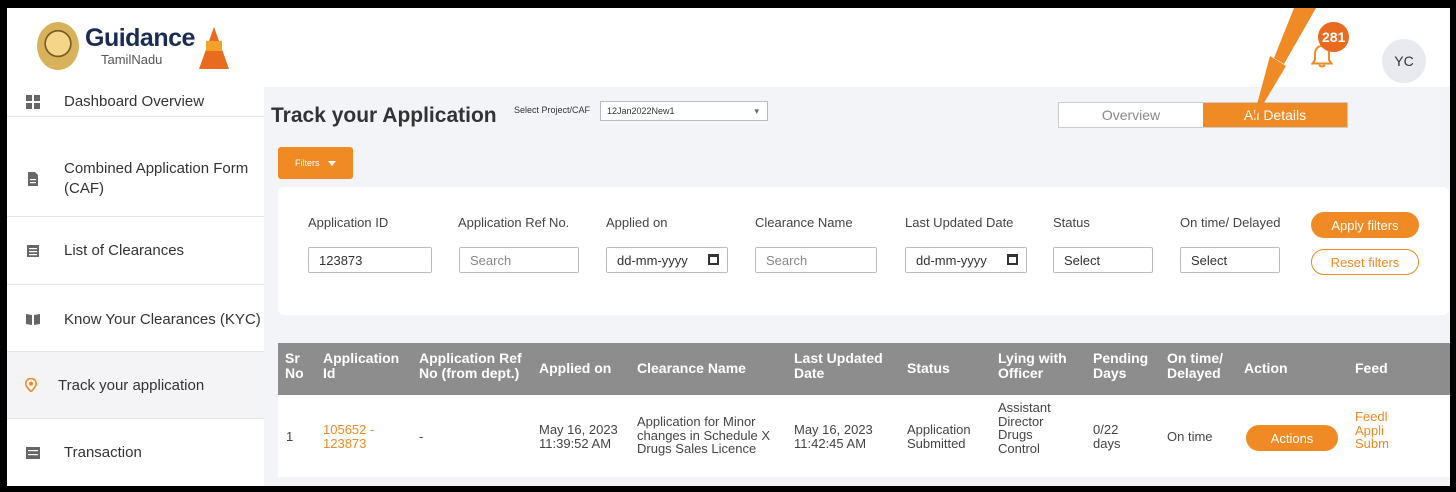 Image resolution: width=1456 pixels, height=492 pixels. What do you see at coordinates (1365, 225) in the screenshot?
I see `apply-filters-button: Apply filters` at bounding box center [1365, 225].